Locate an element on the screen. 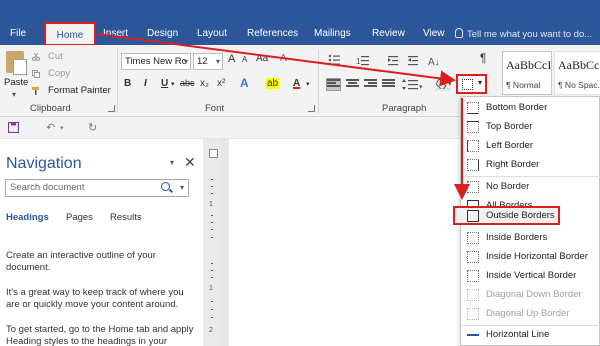 The image size is (600, 346). copy-button: Copy is located at coordinates (59, 73).